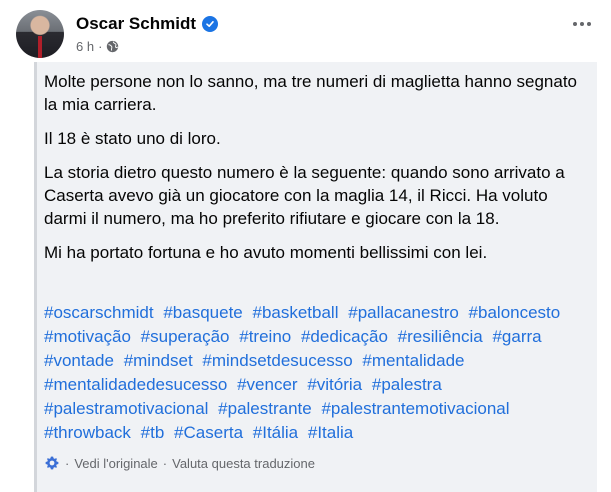 Image resolution: width=611 pixels, height=492 pixels. What do you see at coordinates (158, 360) in the screenshot?
I see `hashtag-link: #mindset` at bounding box center [158, 360].